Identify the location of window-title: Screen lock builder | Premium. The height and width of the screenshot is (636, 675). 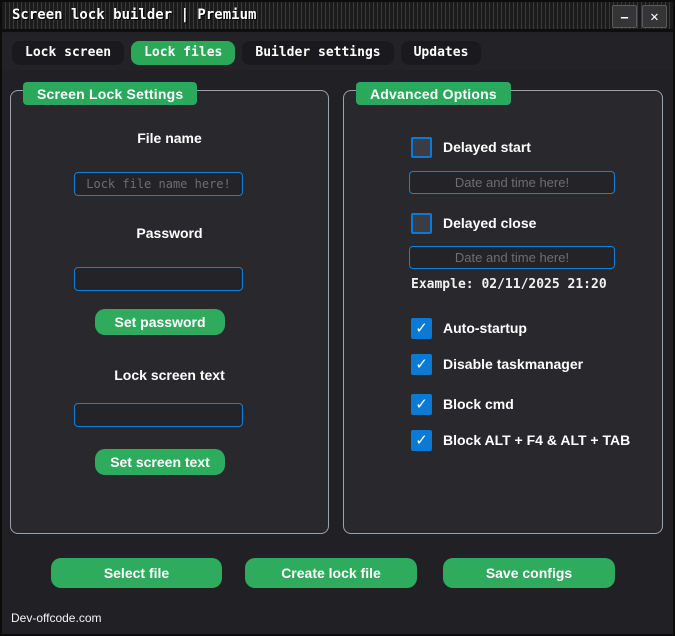
(134, 15).